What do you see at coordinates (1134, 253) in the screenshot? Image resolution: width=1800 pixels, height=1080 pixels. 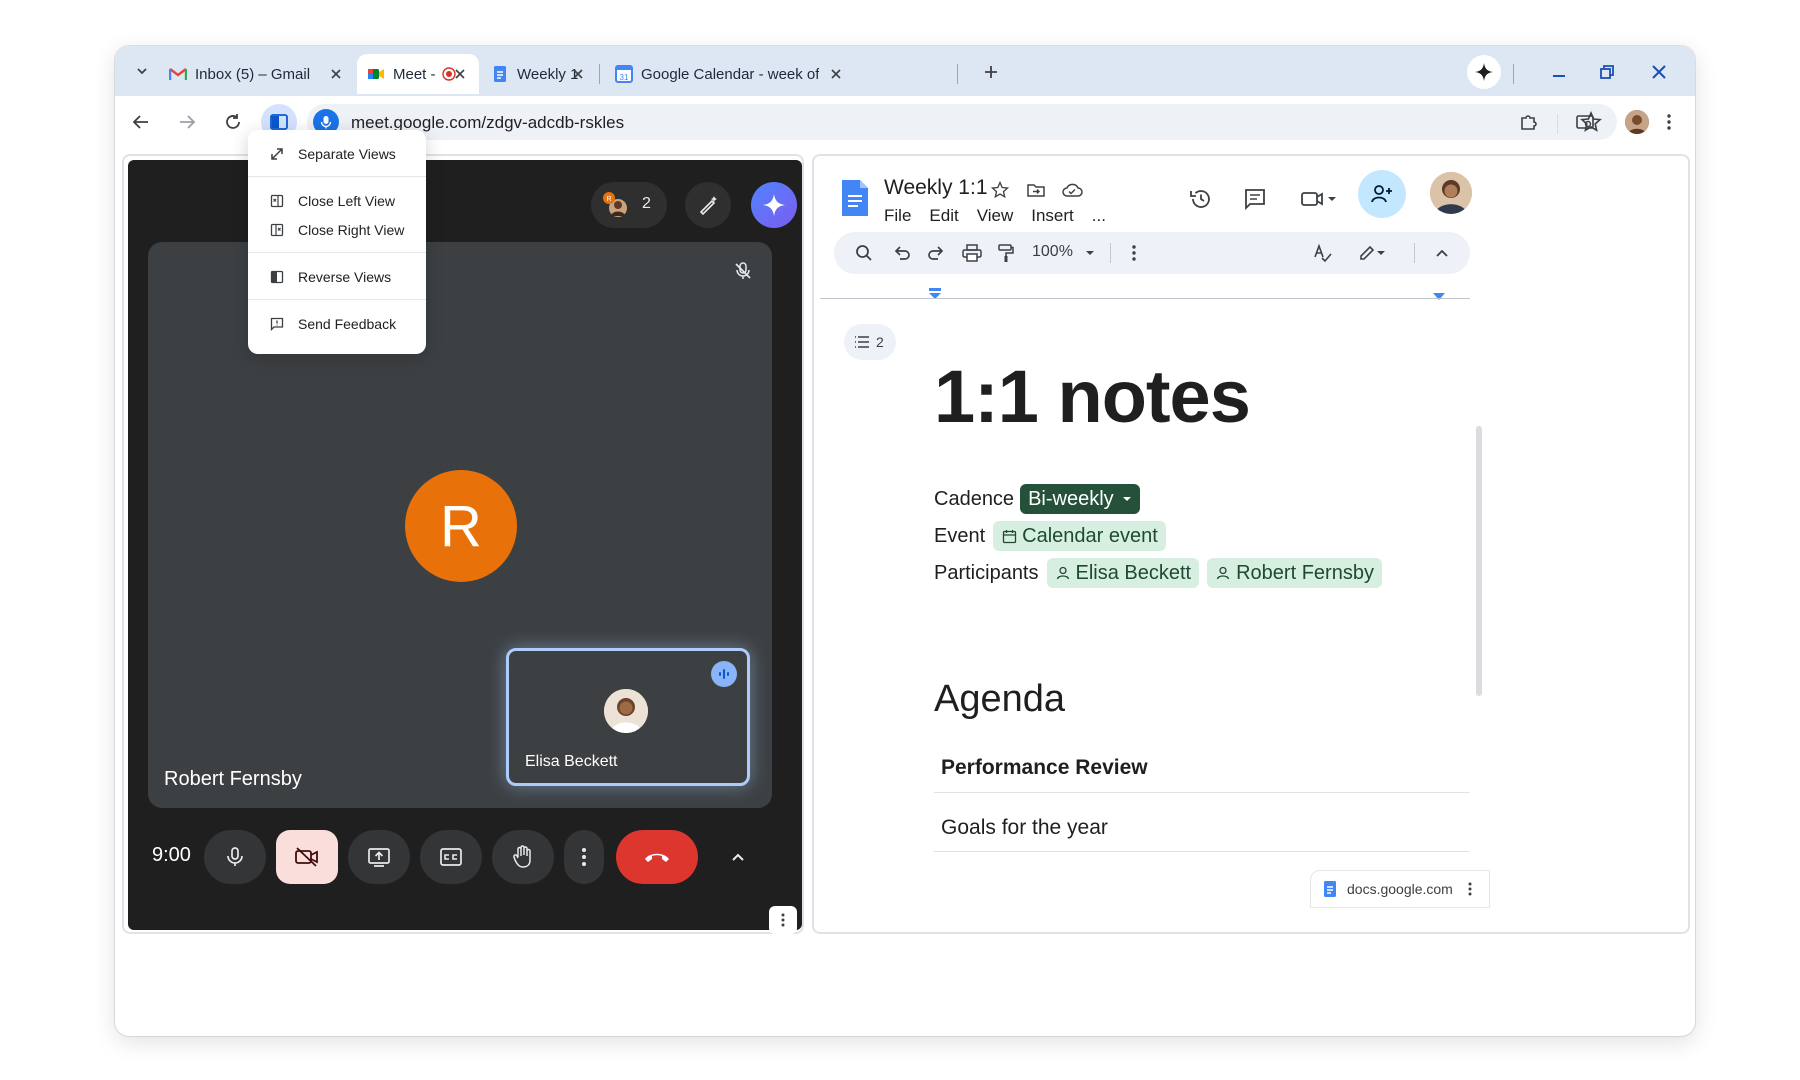 I see `more-tools-button` at bounding box center [1134, 253].